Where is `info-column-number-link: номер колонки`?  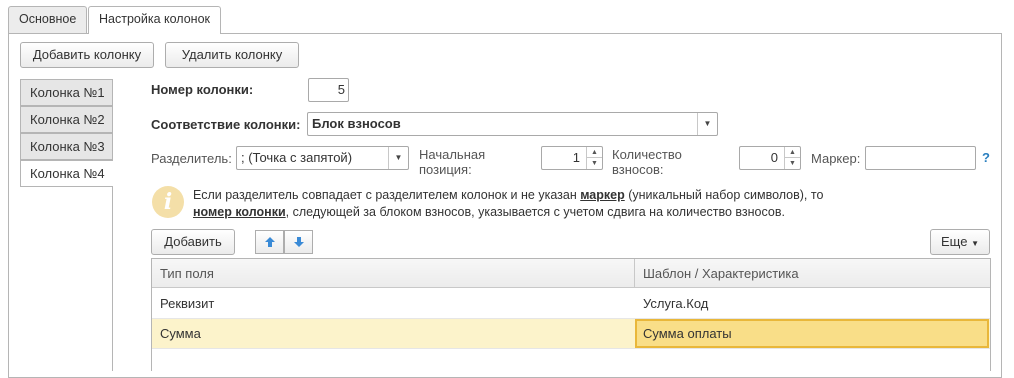
info-column-number-link: номер колонки is located at coordinates (239, 212).